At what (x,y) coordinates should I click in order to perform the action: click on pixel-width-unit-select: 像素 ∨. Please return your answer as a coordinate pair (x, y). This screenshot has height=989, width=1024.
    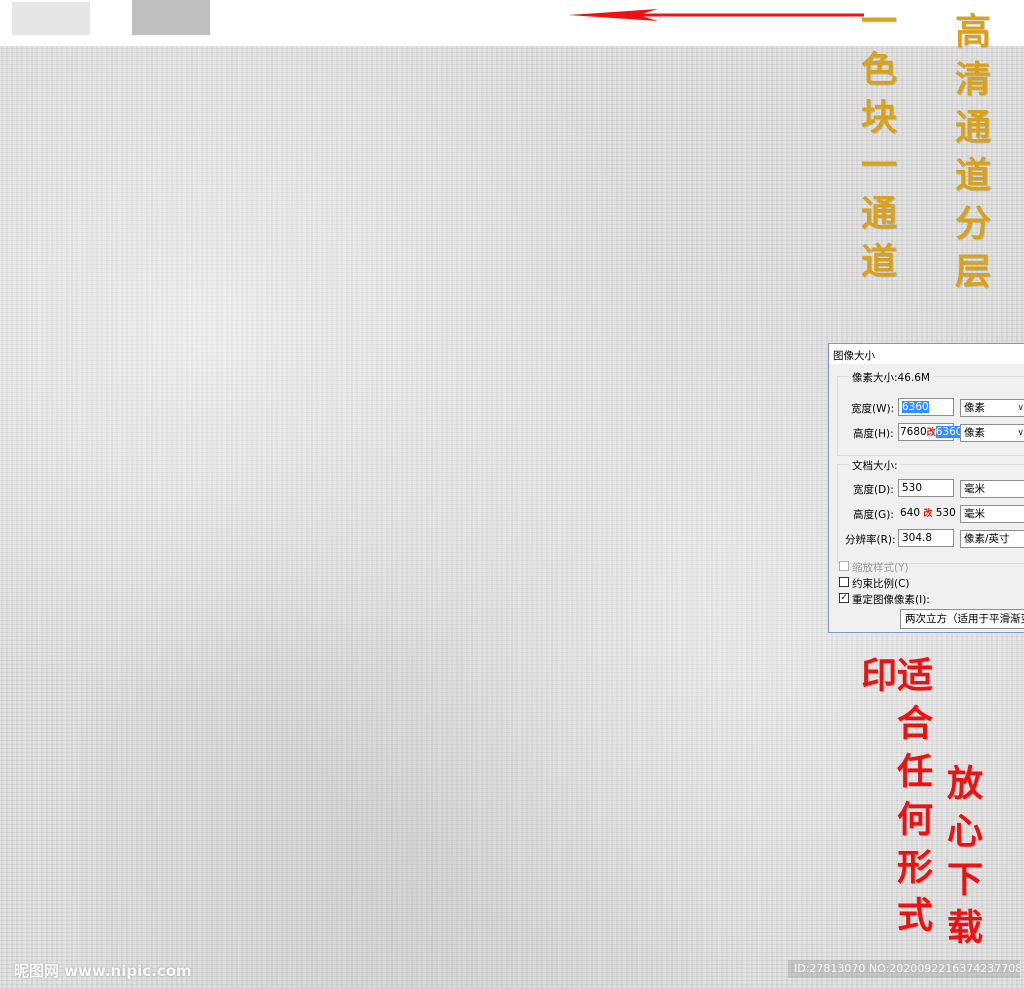
    Looking at the image, I should click on (992, 408).